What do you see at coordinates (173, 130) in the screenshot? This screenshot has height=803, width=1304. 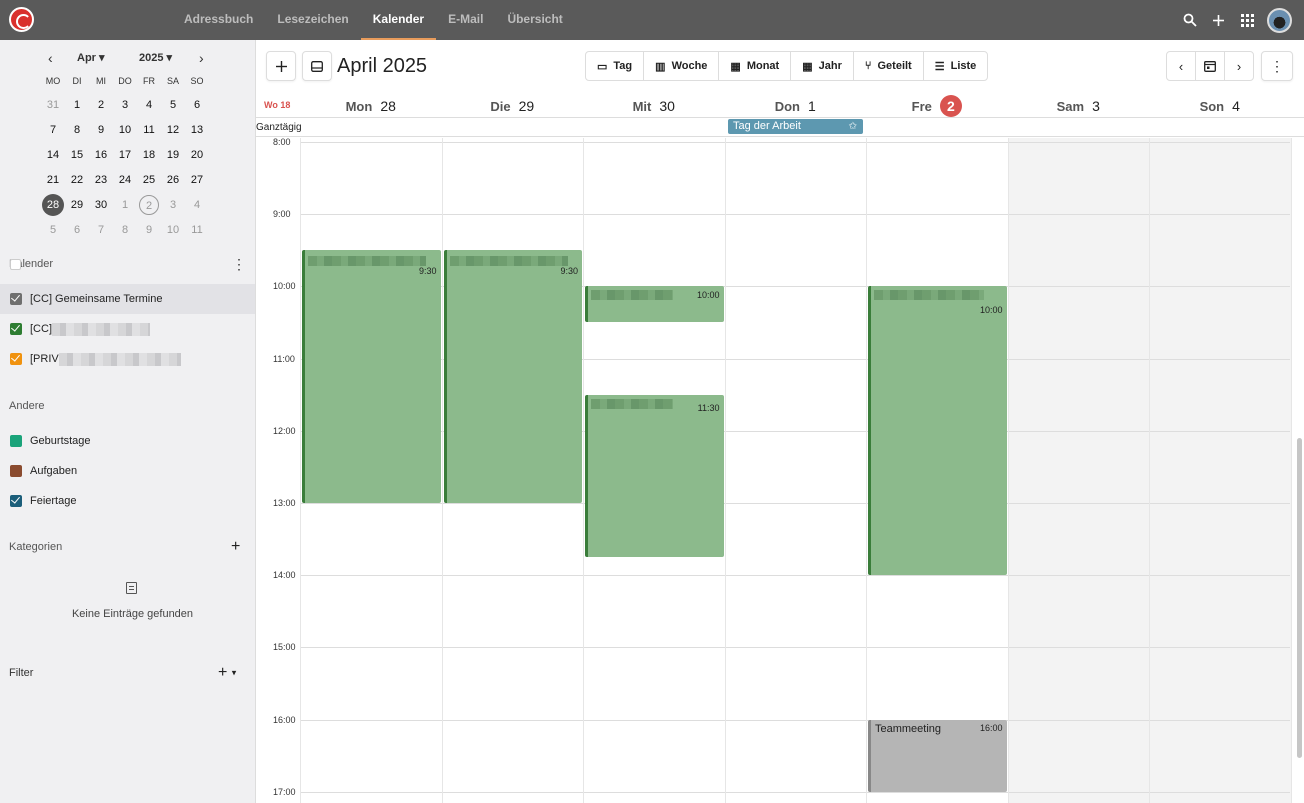 I see `mini-day-cell: 12` at bounding box center [173, 130].